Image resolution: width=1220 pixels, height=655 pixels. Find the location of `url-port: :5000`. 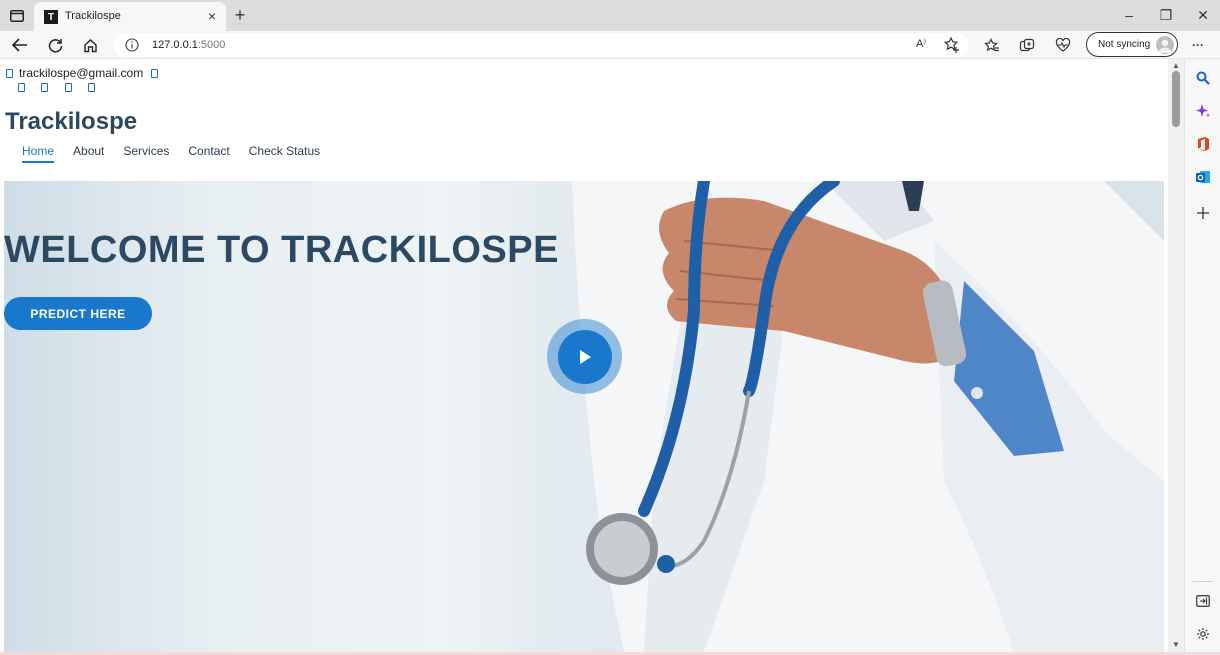

url-port: :5000 is located at coordinates (211, 45).